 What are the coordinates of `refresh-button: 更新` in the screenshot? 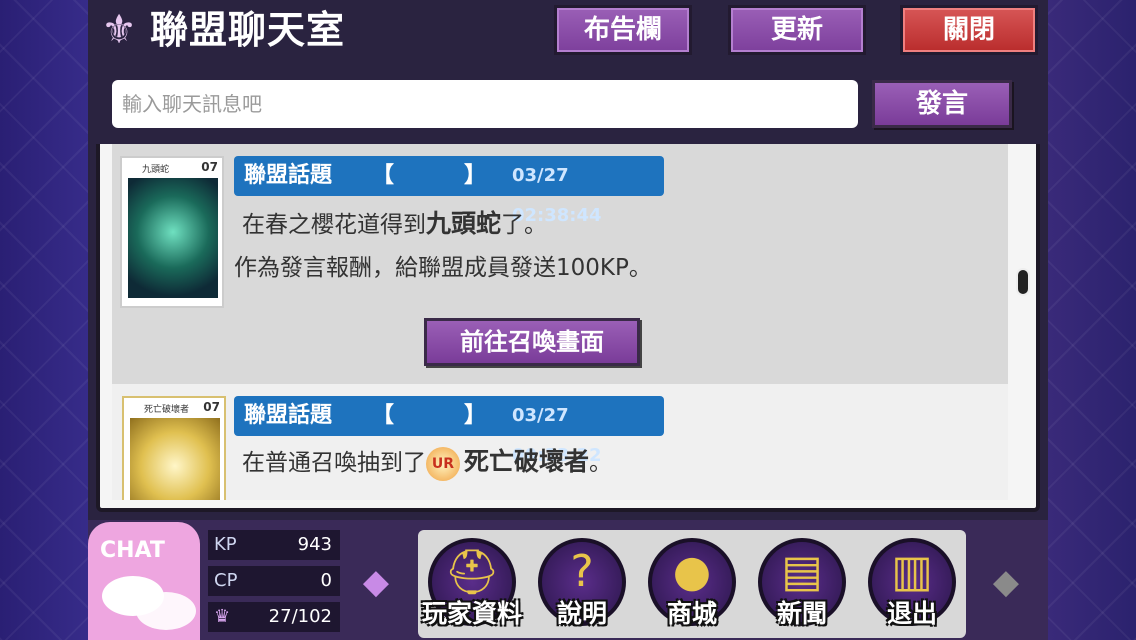 It's located at (797, 30).